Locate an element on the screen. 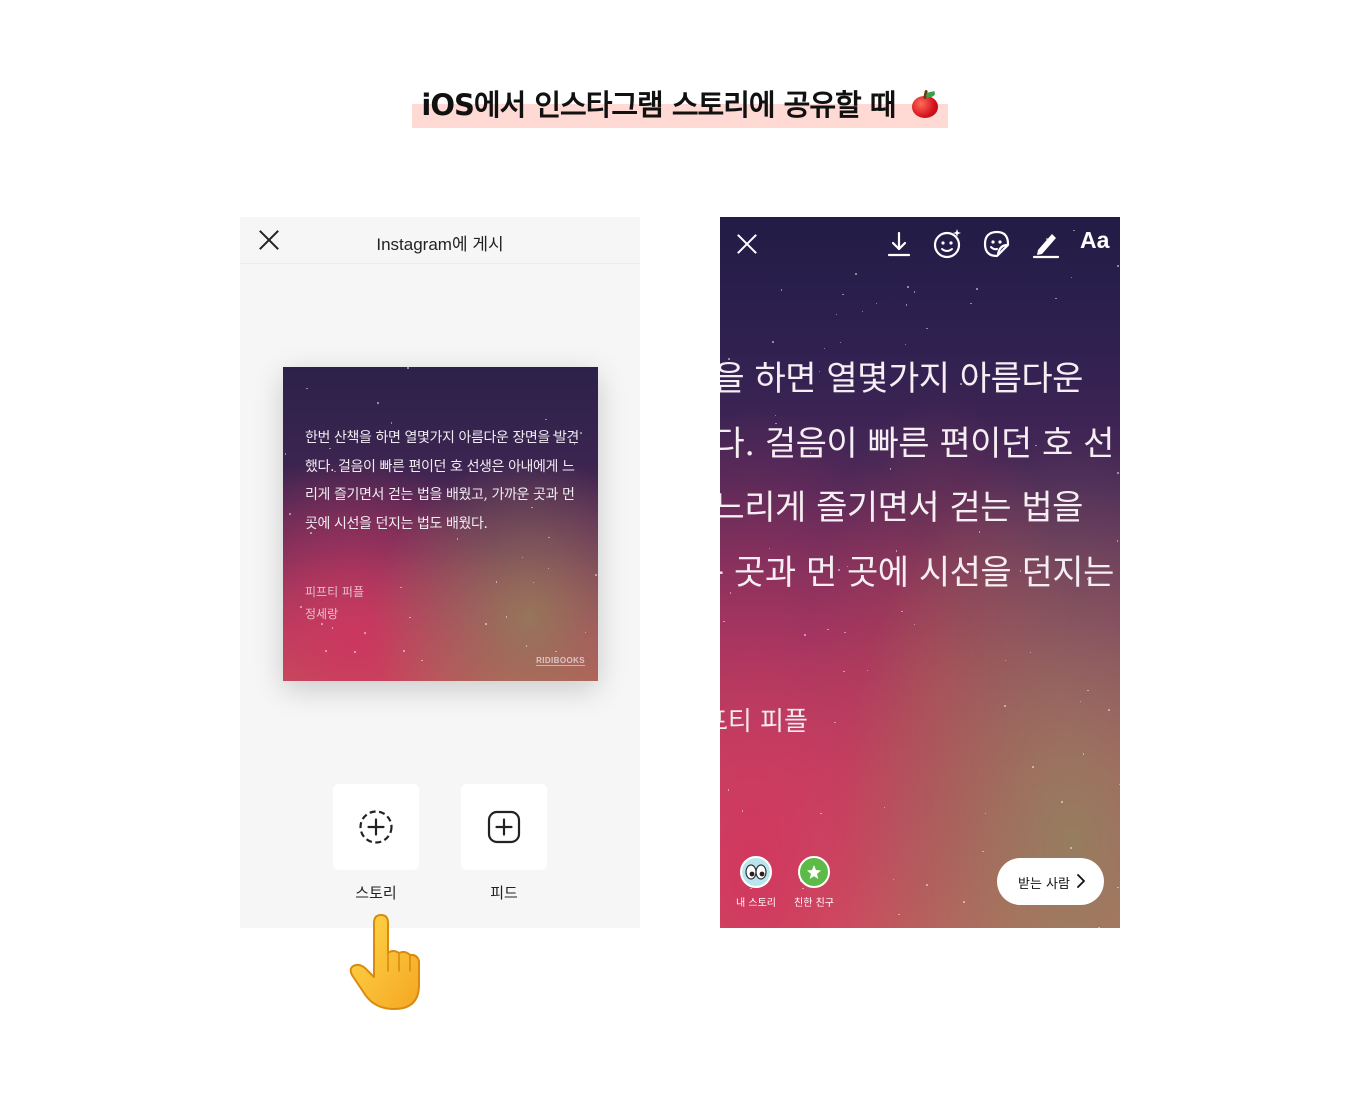 This screenshot has width=1360, height=1105. page-heading: iOS에서 인스타그램 스토리에 공유할 때 is located at coordinates (680, 103).